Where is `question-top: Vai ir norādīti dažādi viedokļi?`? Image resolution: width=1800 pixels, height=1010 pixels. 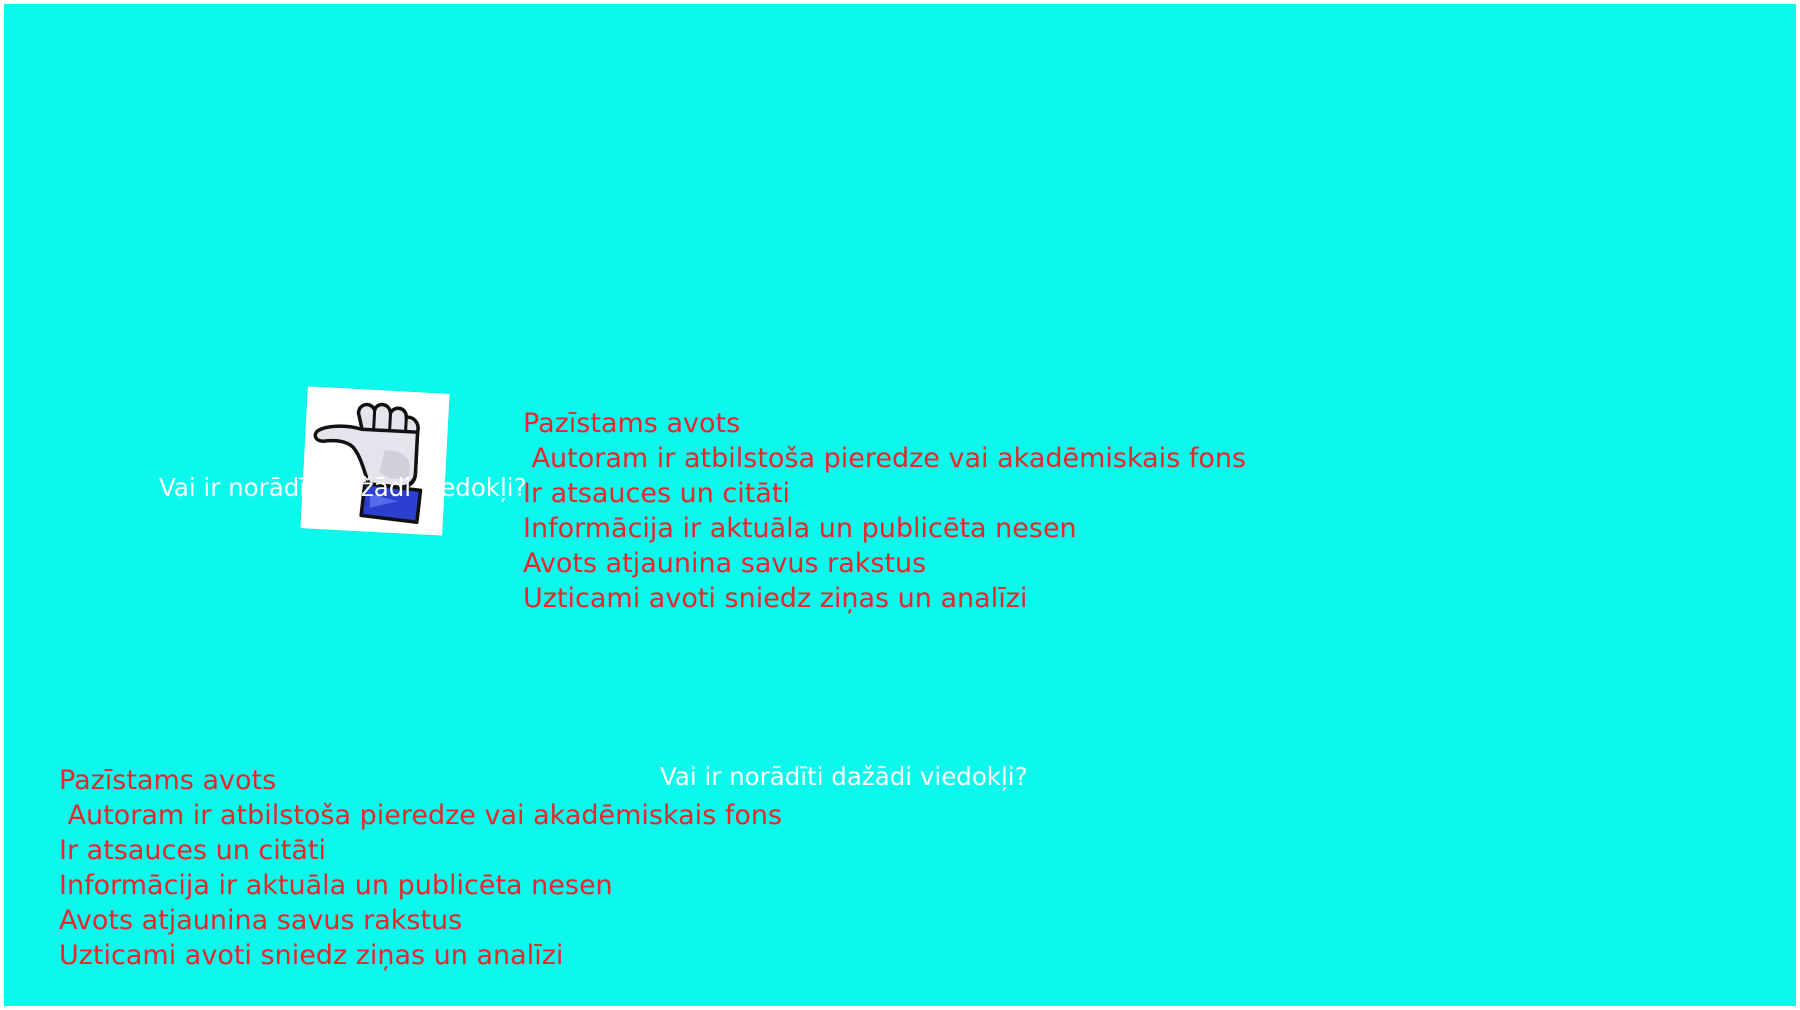 question-top: Vai ir norādīti dažādi viedokļi? is located at coordinates (343, 487).